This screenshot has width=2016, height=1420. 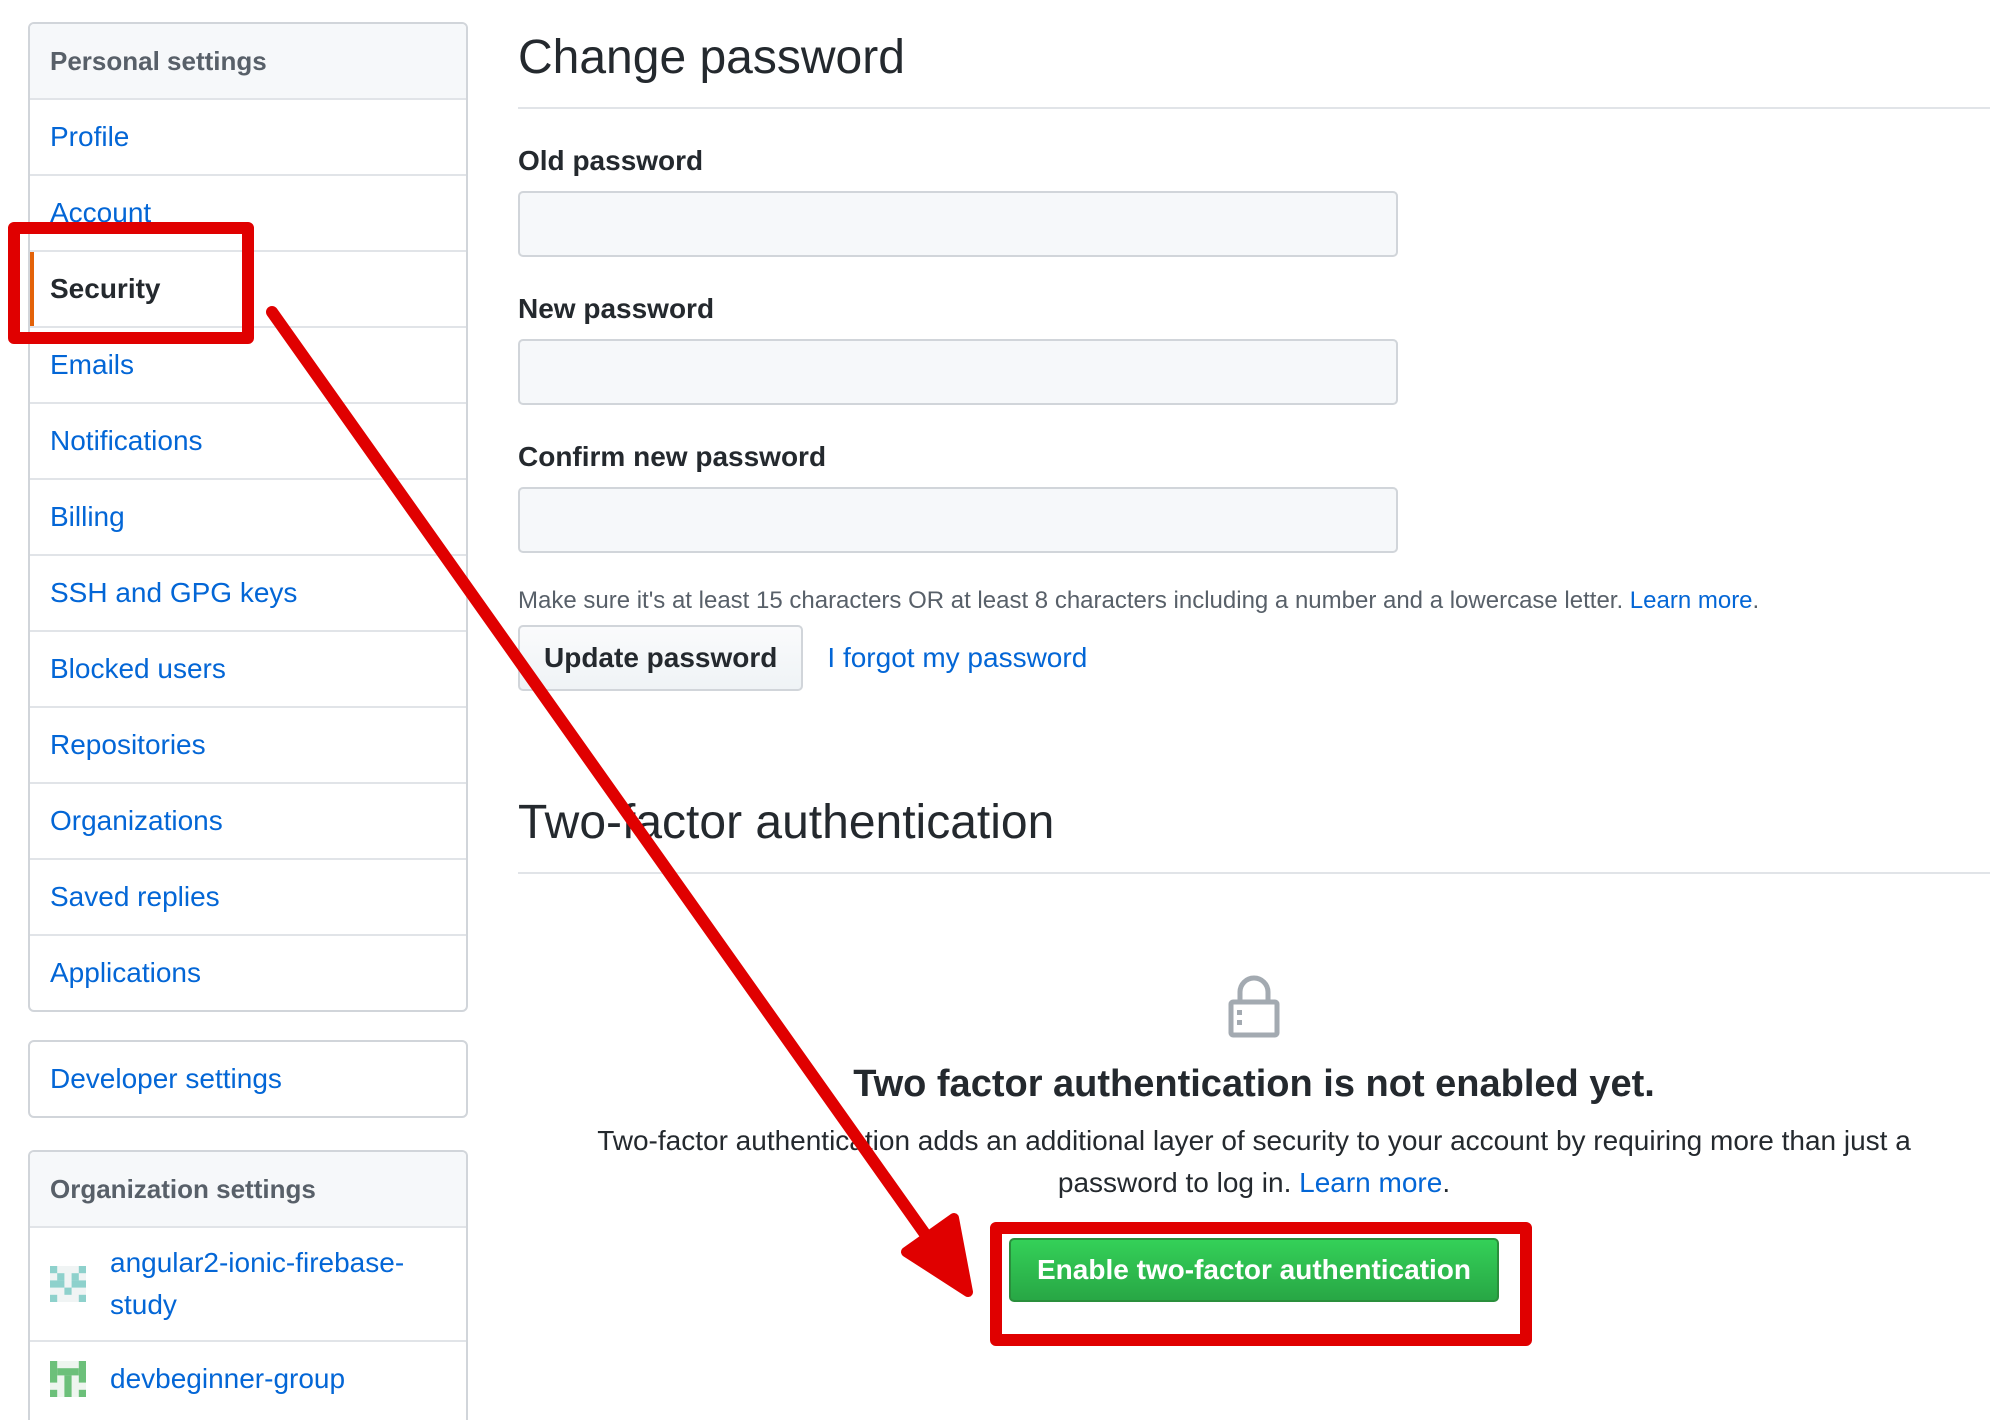 I want to click on sidebar-item-security: Security, so click(x=248, y=290).